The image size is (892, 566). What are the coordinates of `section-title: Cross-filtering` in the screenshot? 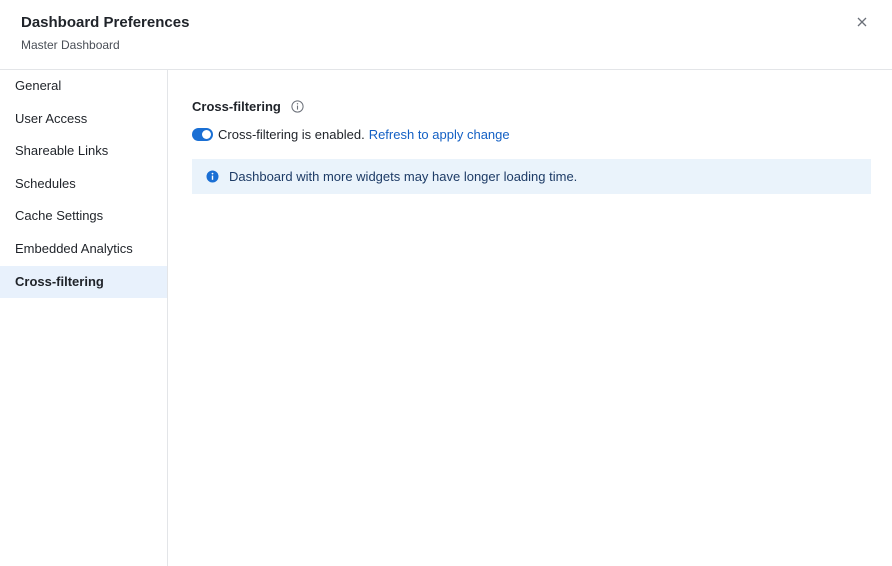 It's located at (236, 106).